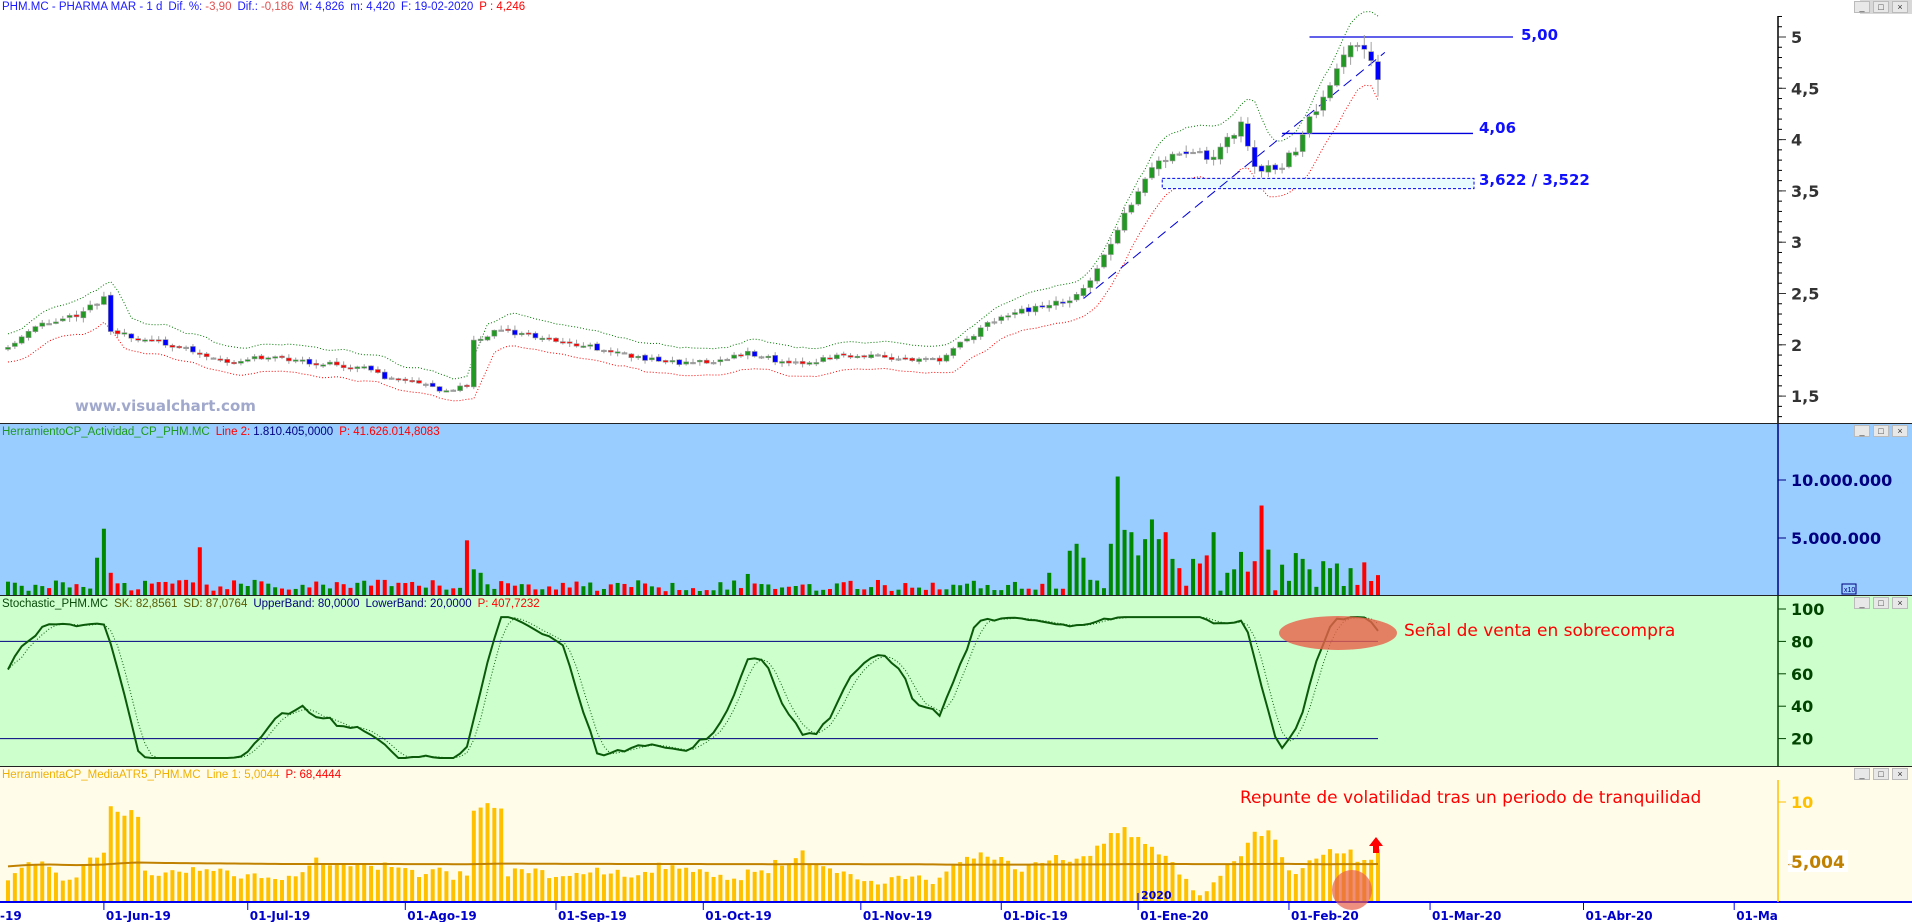  I want to click on maximize-icon: □, so click(1881, 7).